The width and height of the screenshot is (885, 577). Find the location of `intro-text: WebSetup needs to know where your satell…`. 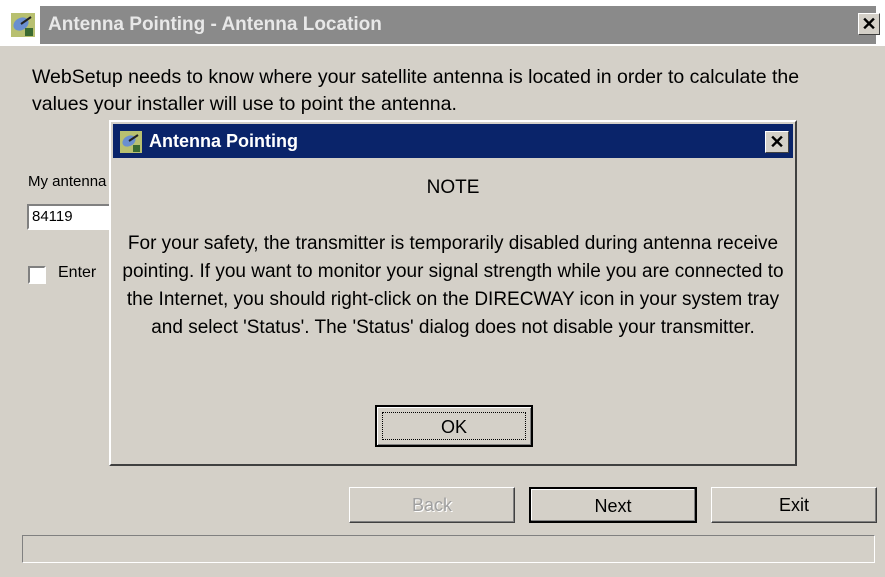

intro-text: WebSetup needs to know where your satell… is located at coordinates (416, 90).